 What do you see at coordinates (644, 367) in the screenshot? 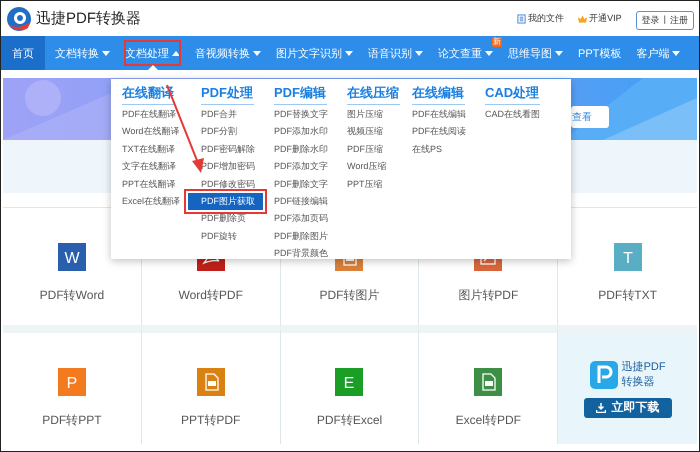
I see `app-name: 迅捷PDF` at bounding box center [644, 367].